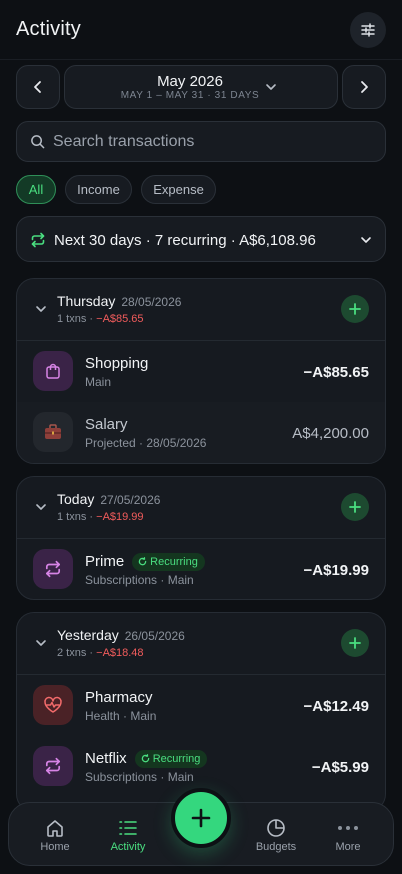 This screenshot has height=874, width=402. Describe the element at coordinates (201, 432) in the screenshot. I see `projected-transaction-row: Salary Projected · 28/05/2026 A$4,200.00` at that location.